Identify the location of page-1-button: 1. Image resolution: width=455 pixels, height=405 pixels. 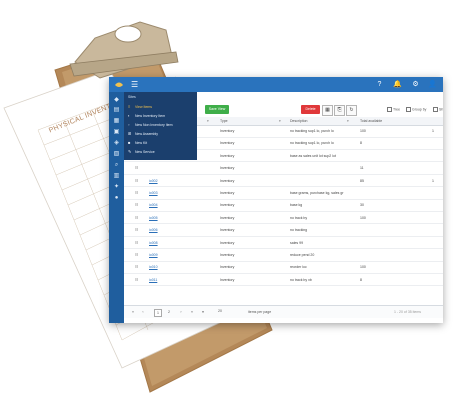
(158, 313).